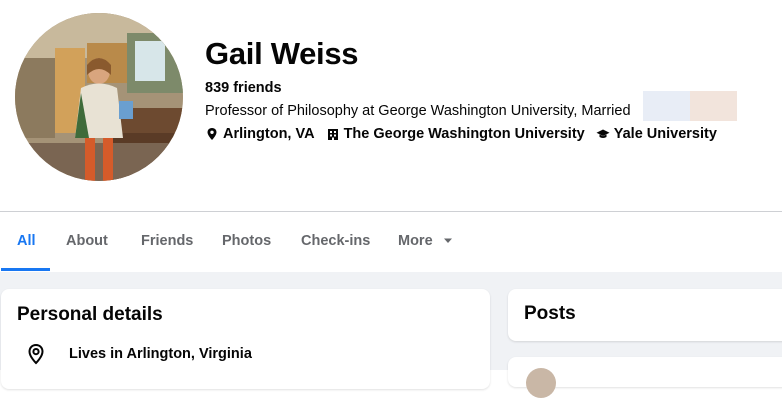 The width and height of the screenshot is (782, 398). I want to click on posts-card: Posts, so click(645, 315).